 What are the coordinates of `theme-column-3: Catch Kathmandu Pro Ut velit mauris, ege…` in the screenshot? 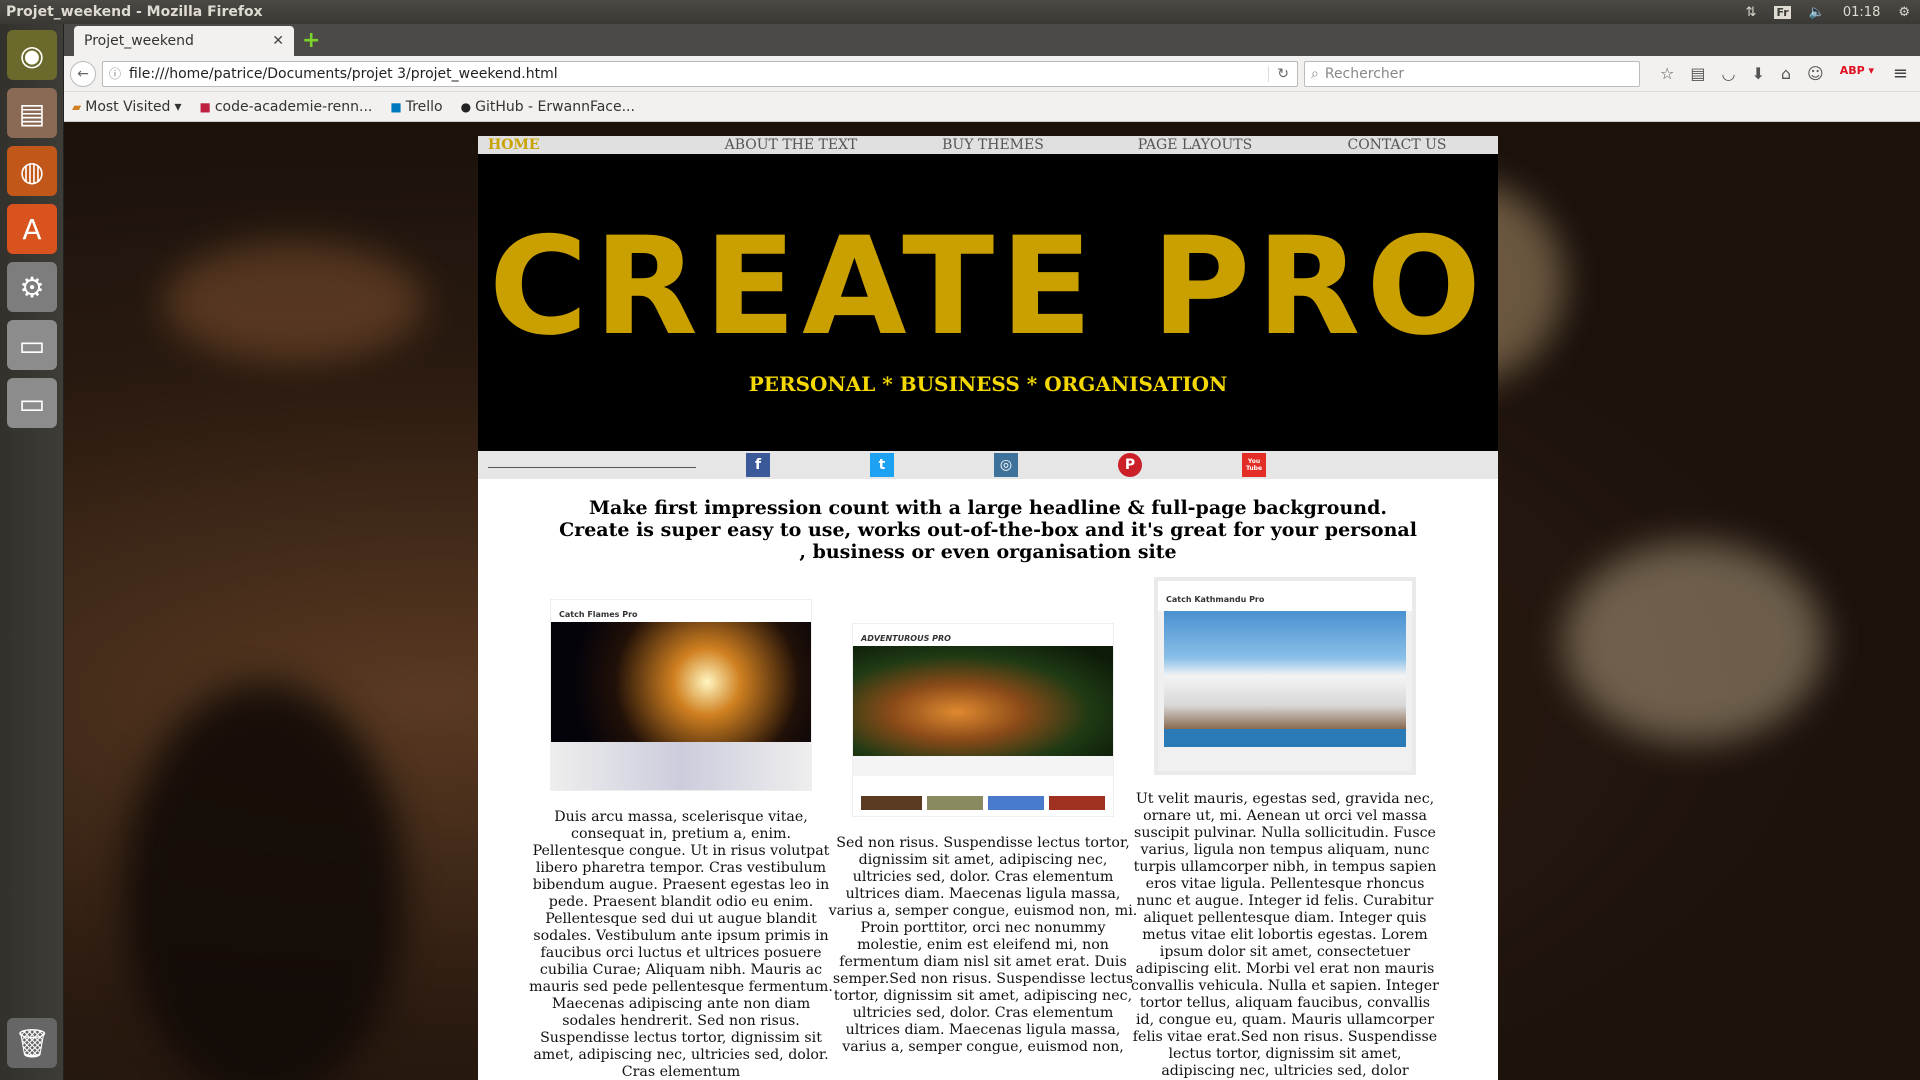 It's located at (1285, 828).